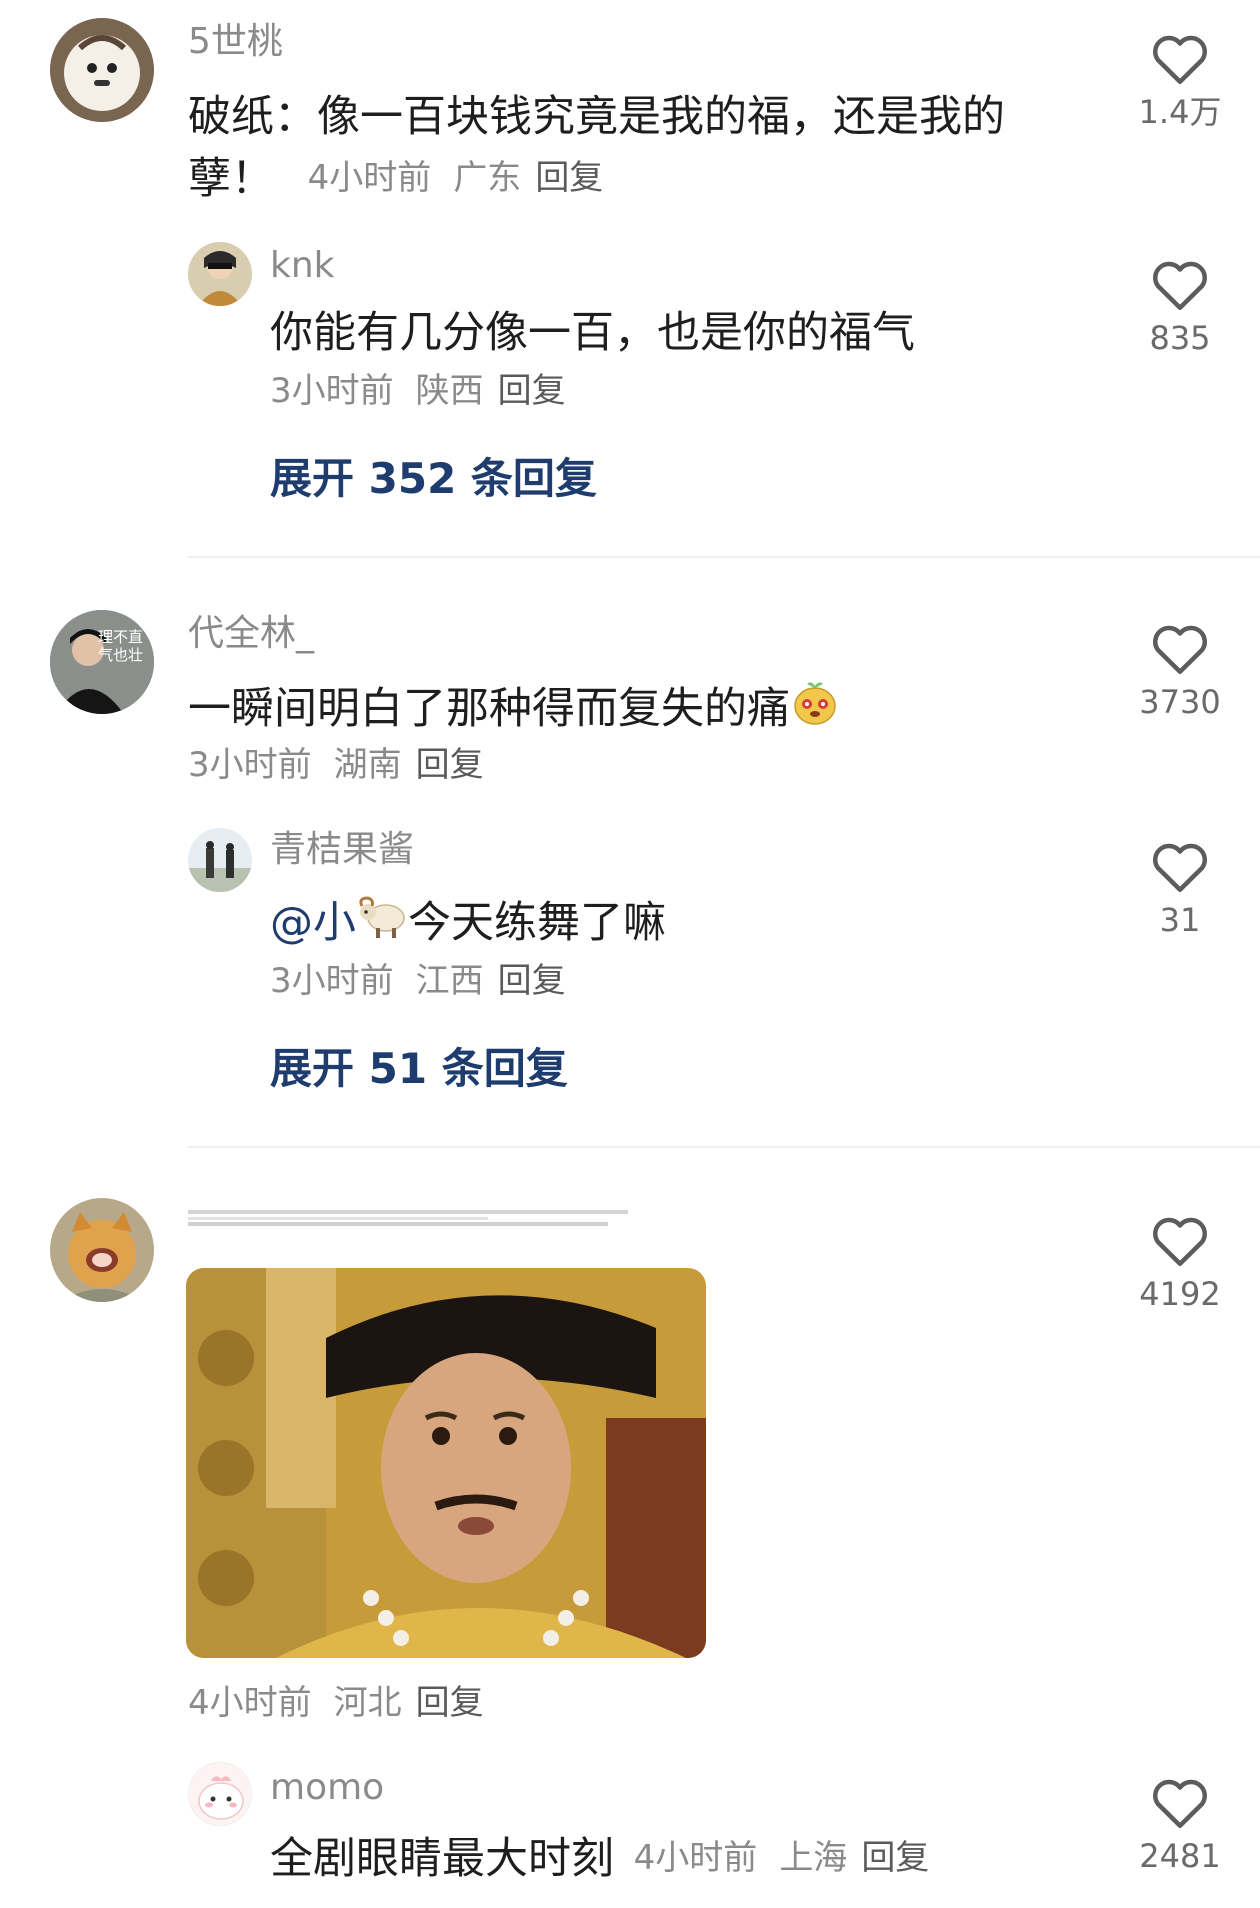 The image size is (1260, 1908). Describe the element at coordinates (382, 925) in the screenshot. I see `sheep-emoji` at that location.